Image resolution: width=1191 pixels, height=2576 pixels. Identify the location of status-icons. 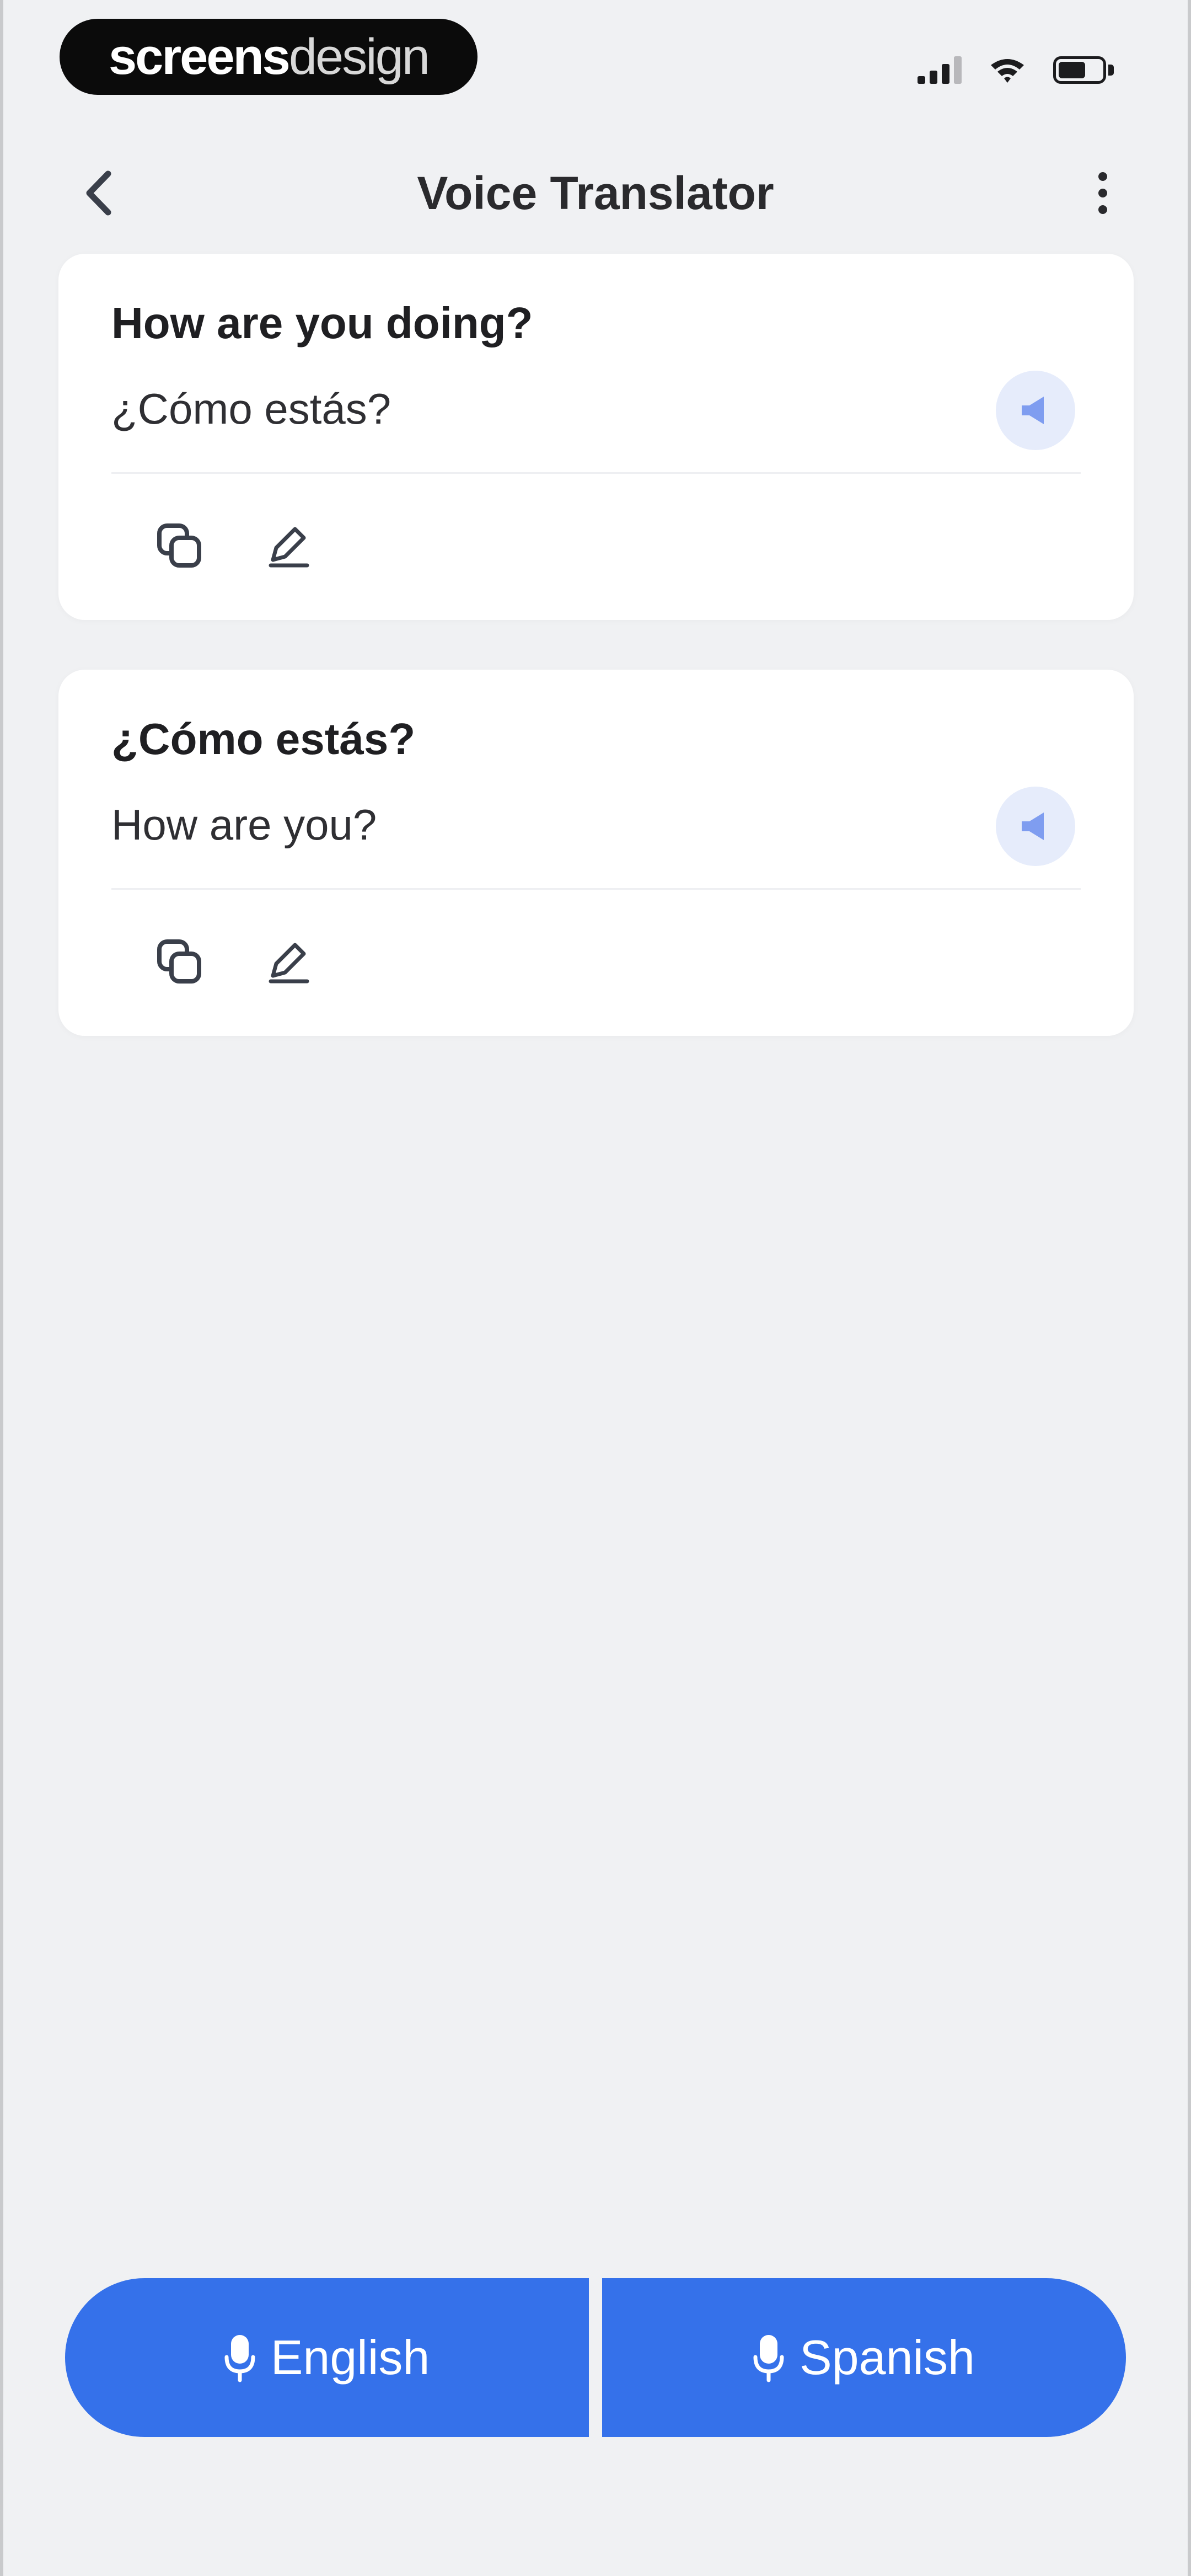
(1016, 70).